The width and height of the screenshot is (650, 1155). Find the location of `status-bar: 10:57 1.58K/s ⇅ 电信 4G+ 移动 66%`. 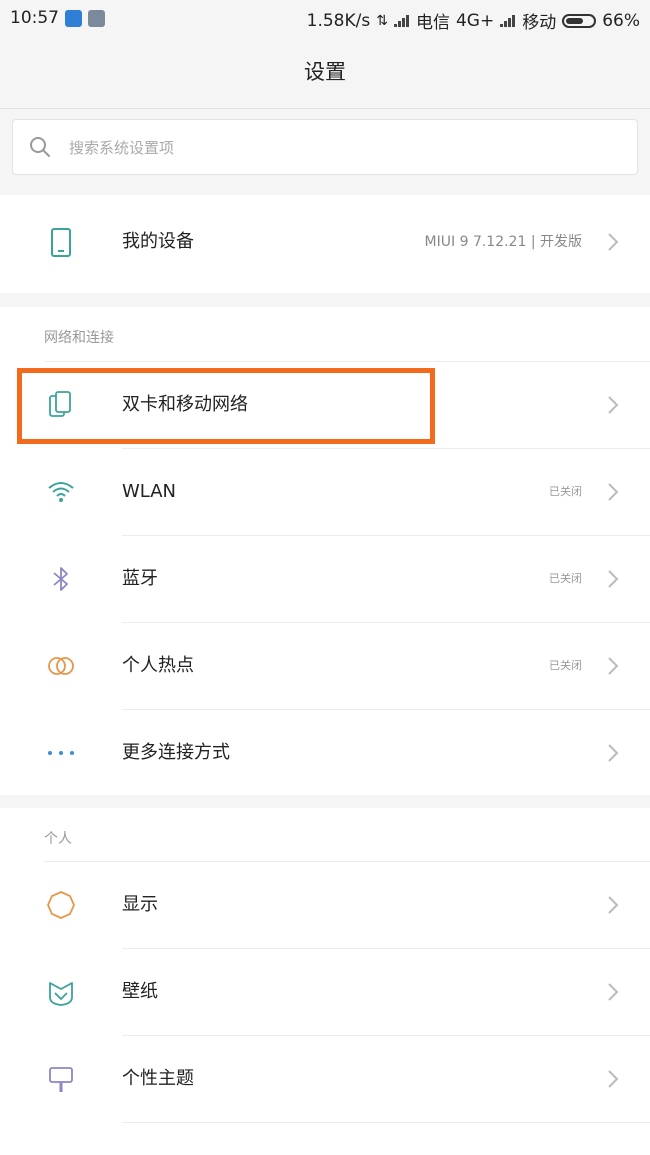

status-bar: 10:57 1.58K/s ⇅ 电信 4G+ 移动 66% is located at coordinates (325, 18).